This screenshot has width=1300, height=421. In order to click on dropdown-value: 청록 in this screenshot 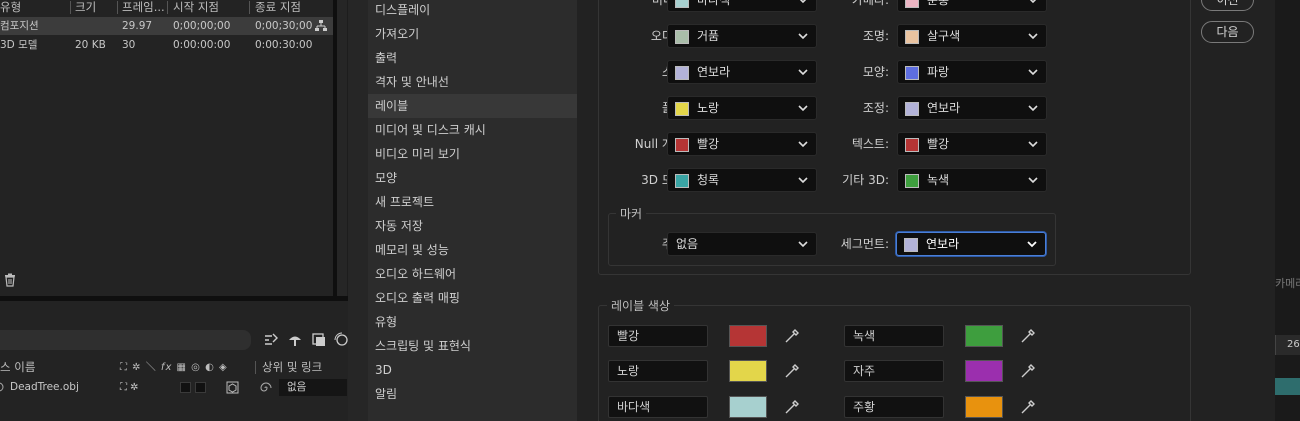, I will do `click(708, 180)`.